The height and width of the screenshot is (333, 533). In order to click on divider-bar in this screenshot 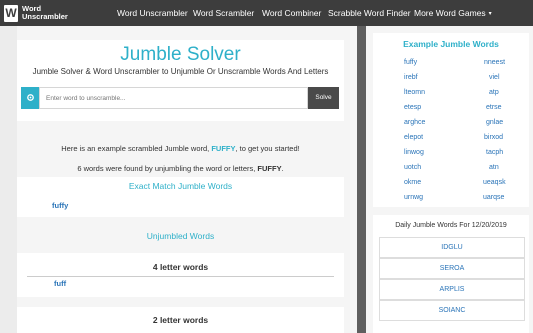, I will do `click(361, 179)`.